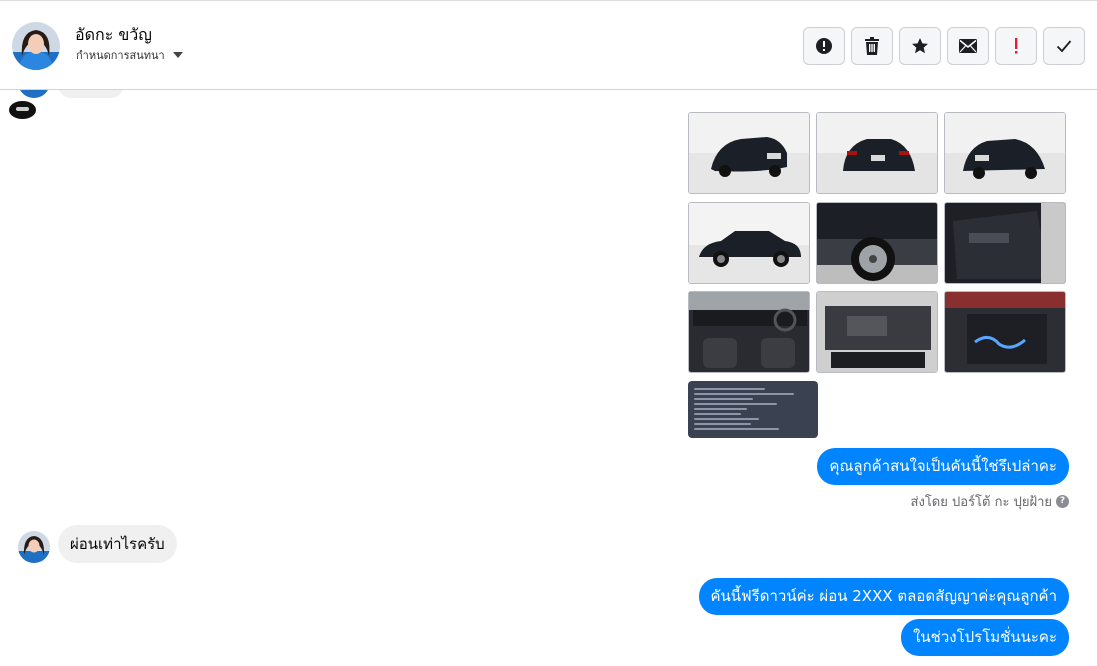 The height and width of the screenshot is (666, 1097). I want to click on outgoing-message: ในช่วงโปรโมชั่นนะคะ, so click(985, 637).